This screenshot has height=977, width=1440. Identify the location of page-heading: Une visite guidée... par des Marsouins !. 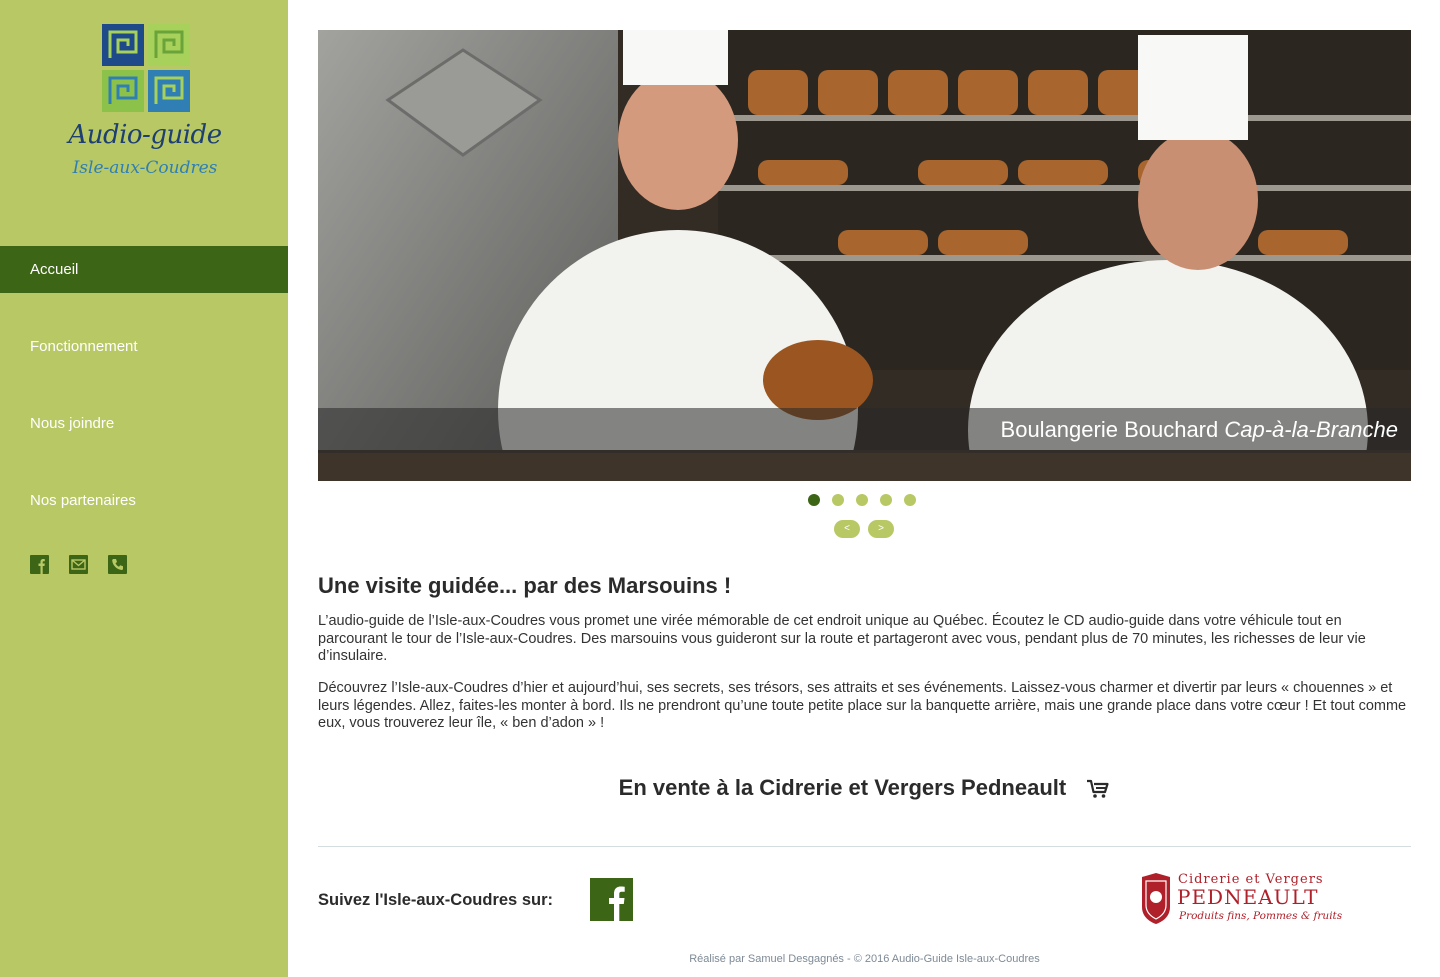
(525, 585).